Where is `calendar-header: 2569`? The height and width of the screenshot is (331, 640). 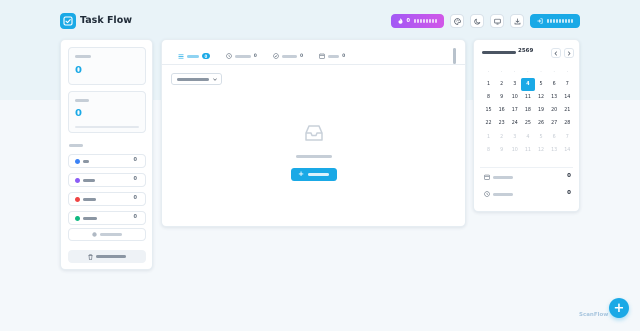
calendar-header: 2569 is located at coordinates (528, 53).